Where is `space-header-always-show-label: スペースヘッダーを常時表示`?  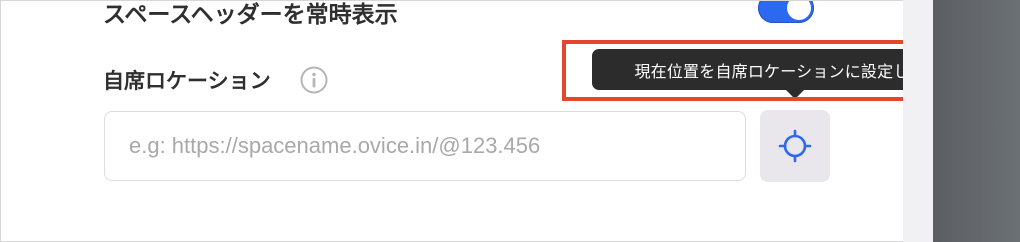
space-header-always-show-label: スペースヘッダーを常時表示 is located at coordinates (250, 15).